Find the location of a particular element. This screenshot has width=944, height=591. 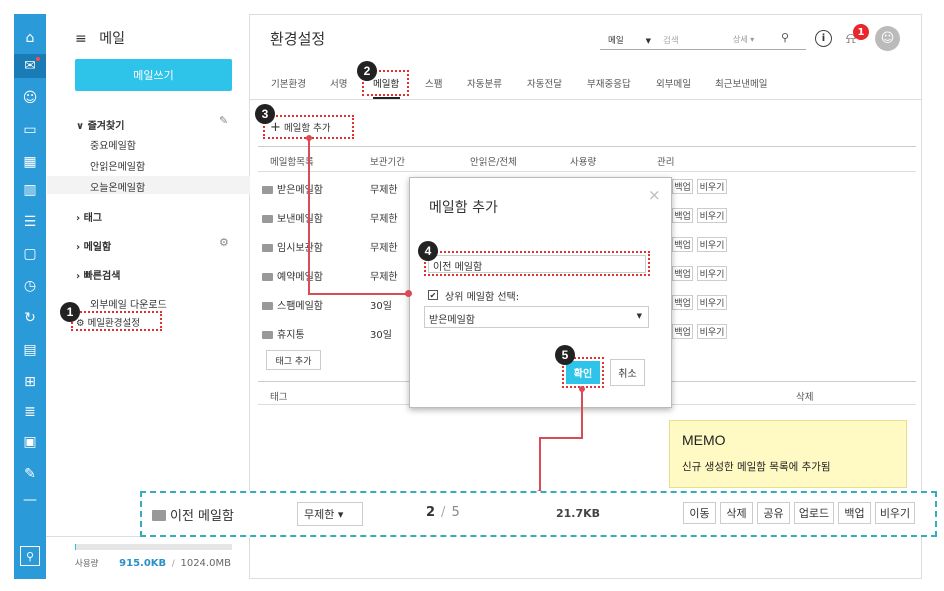

edit-icon: ✎ is located at coordinates (30, 474).